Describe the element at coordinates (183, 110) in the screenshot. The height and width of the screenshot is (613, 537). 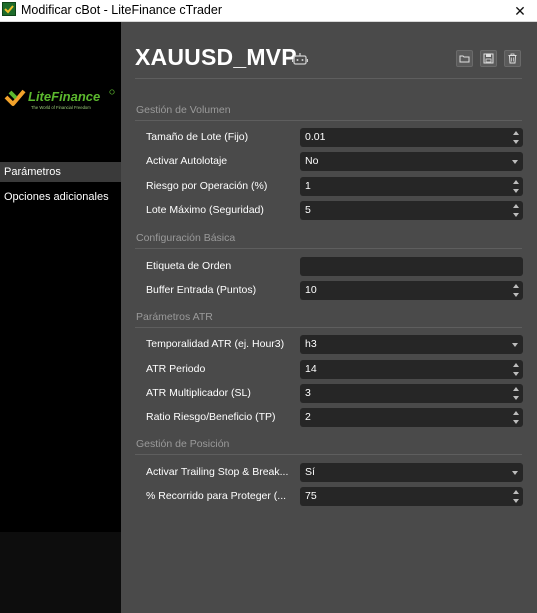
I see `section-title-gestion-volumen: Gestión de Volumen` at that location.